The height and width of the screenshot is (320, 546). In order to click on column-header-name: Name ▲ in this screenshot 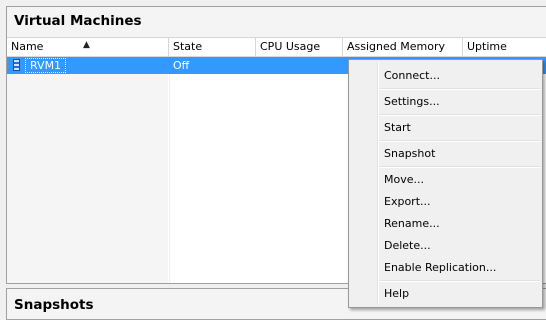, I will do `click(88, 47)`.